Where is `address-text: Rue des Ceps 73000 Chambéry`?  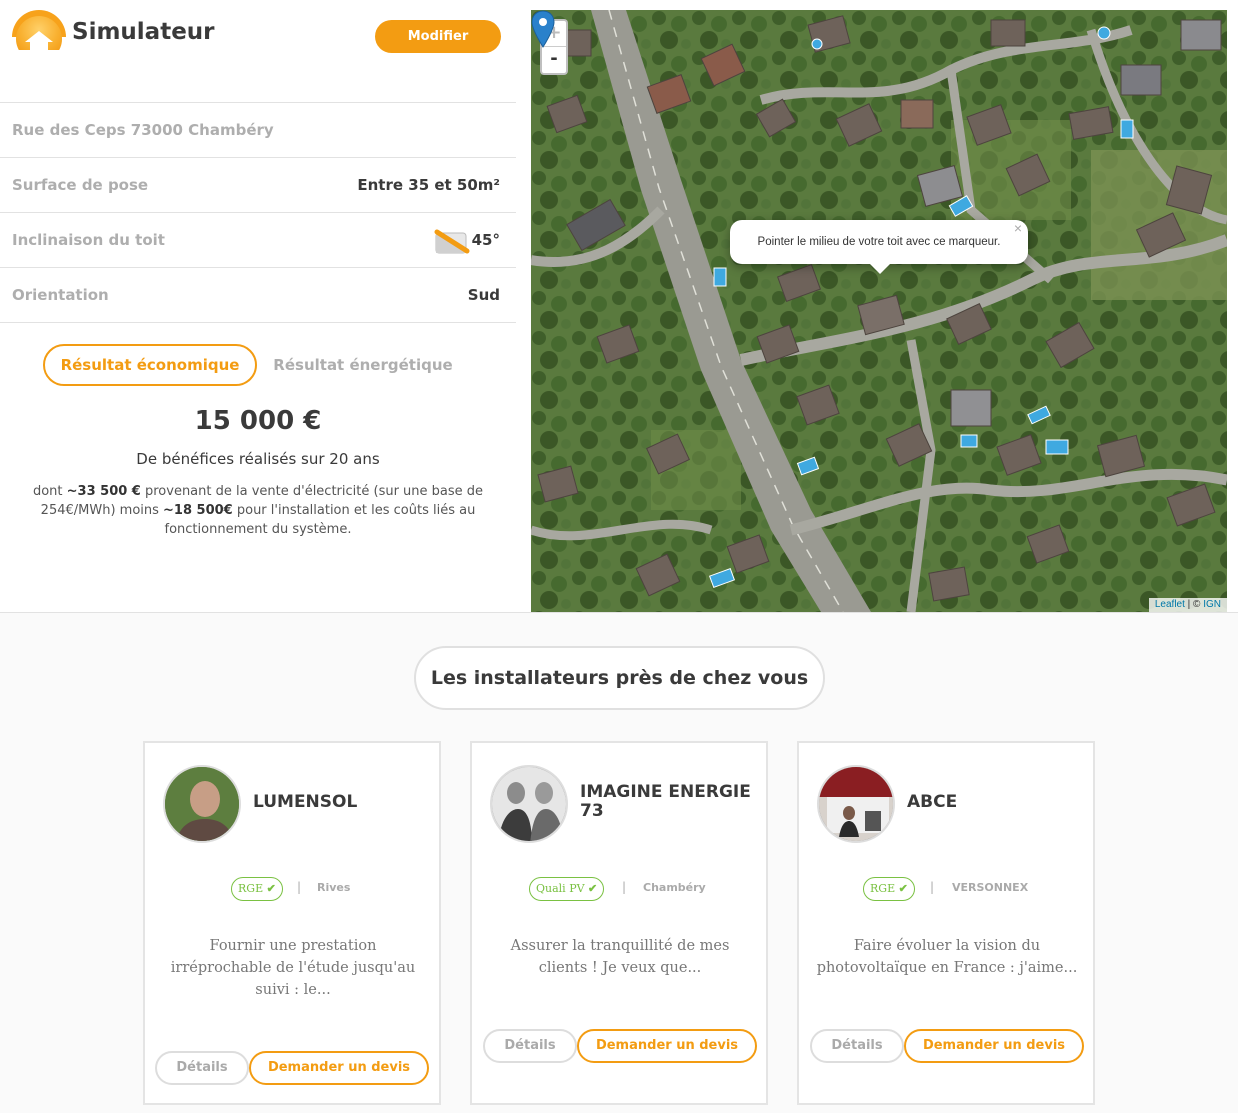 address-text: Rue des Ceps 73000 Chambéry is located at coordinates (143, 130).